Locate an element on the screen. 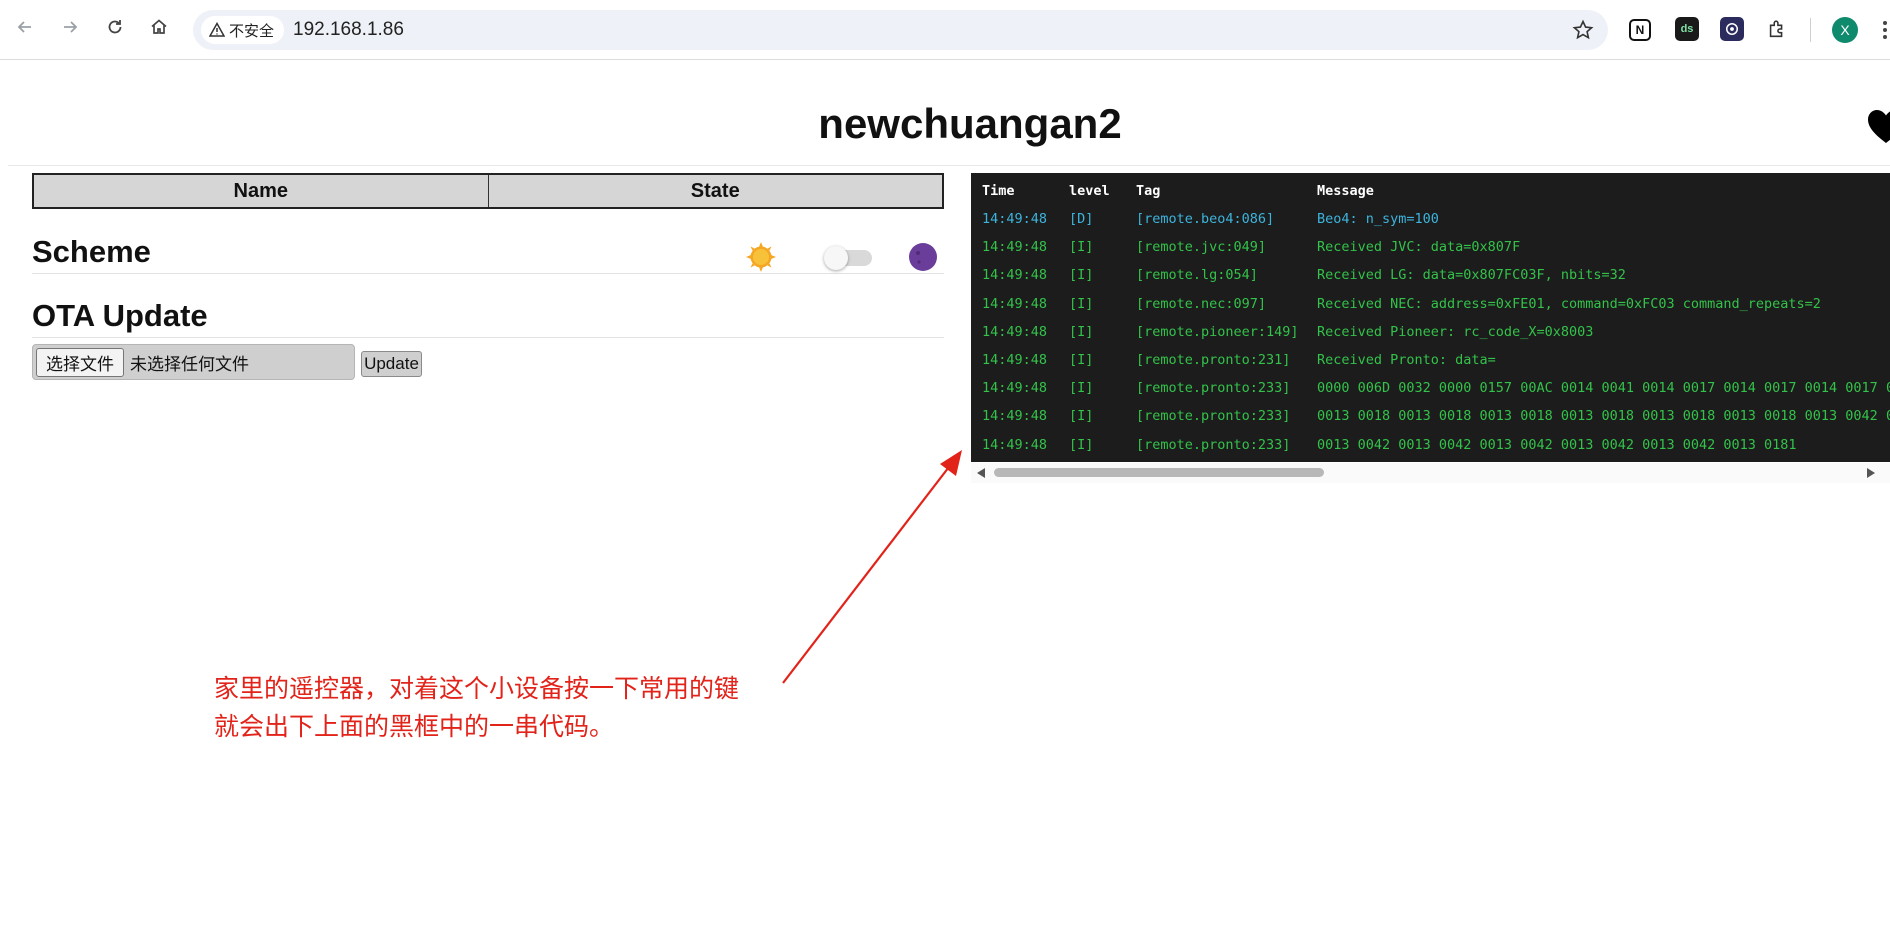  reload-button is located at coordinates (115, 27).